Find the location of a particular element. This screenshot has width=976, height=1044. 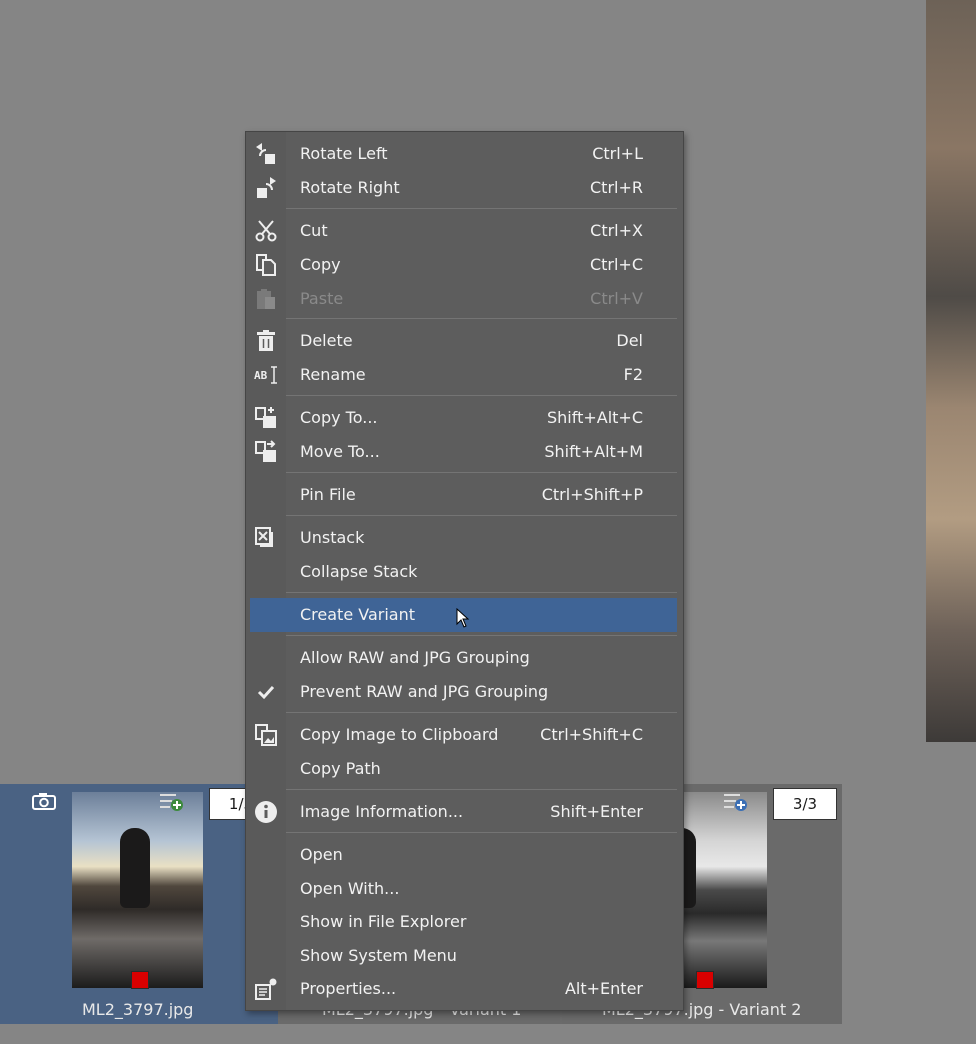

menu-item-shortcut: Ctrl+Shift+P is located at coordinates (592, 494).